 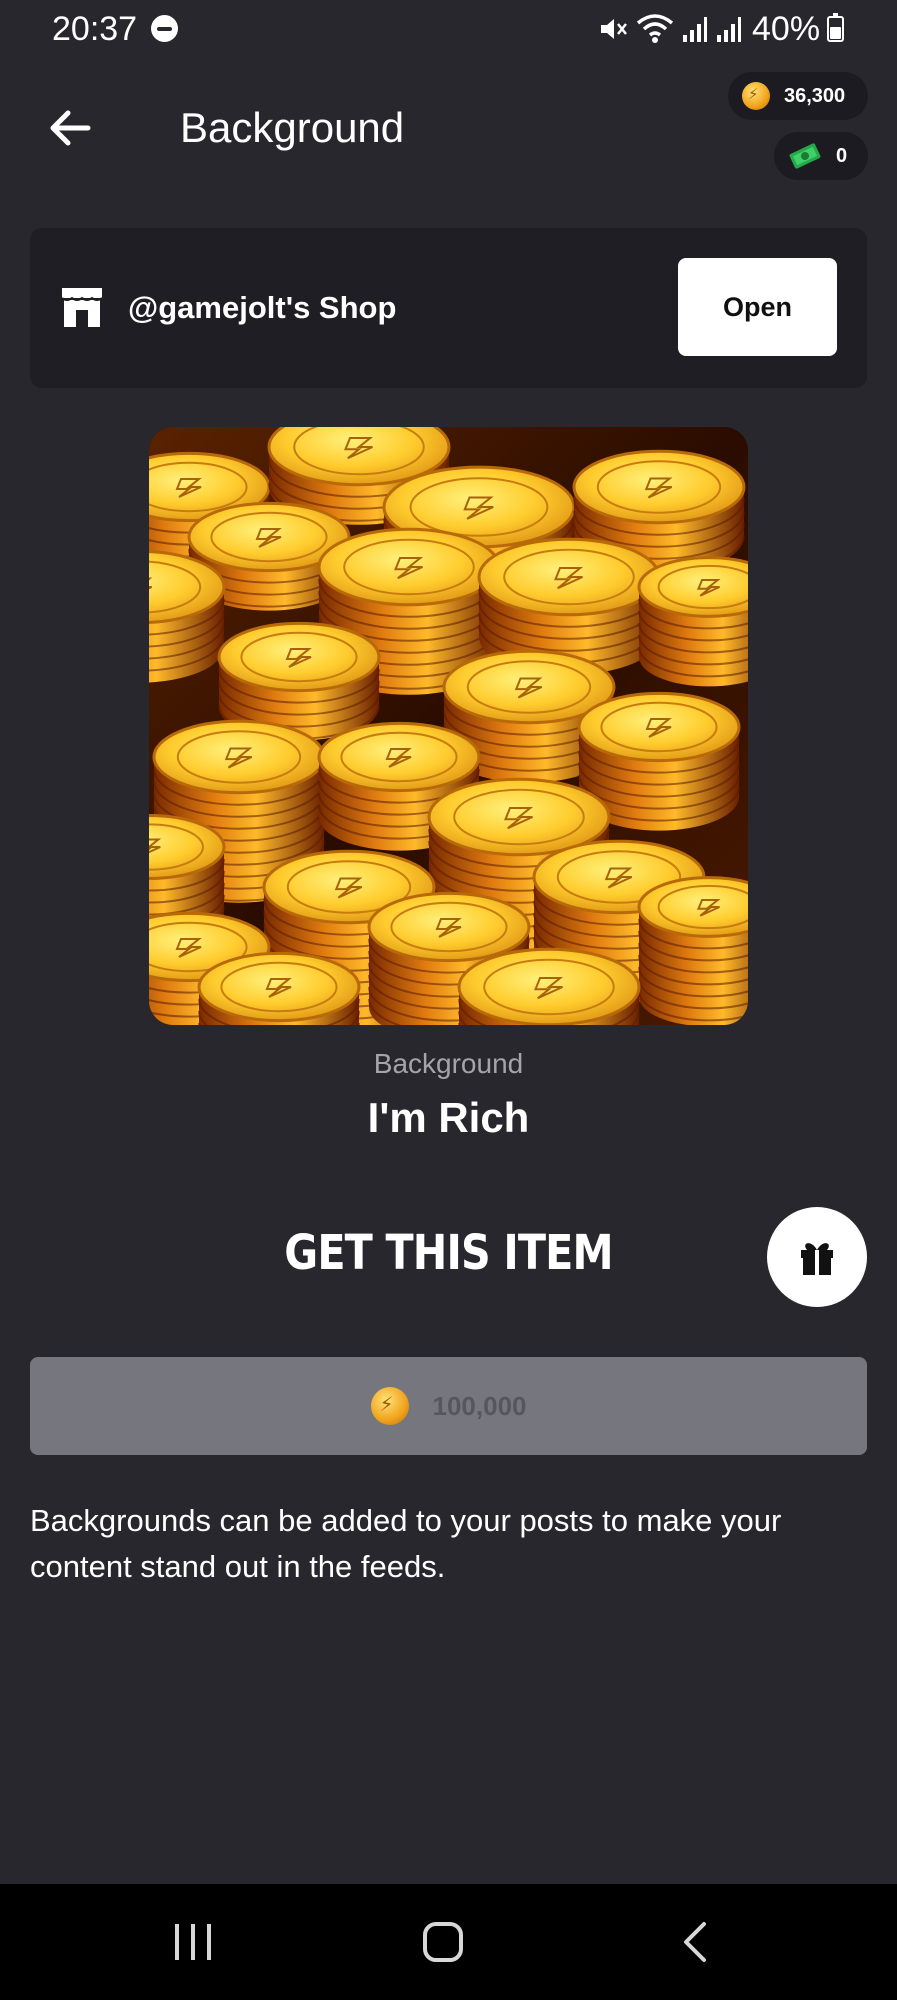 I want to click on system-nav-bar, so click(x=448, y=1942).